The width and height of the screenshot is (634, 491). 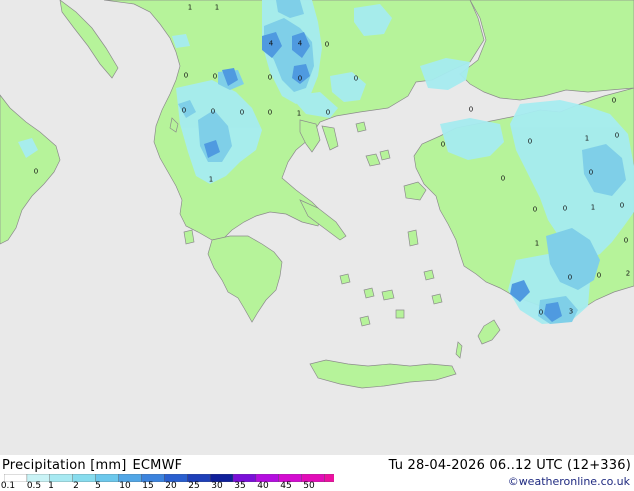 What do you see at coordinates (245, 279) in the screenshot?
I see `land-peloponnese` at bounding box center [245, 279].